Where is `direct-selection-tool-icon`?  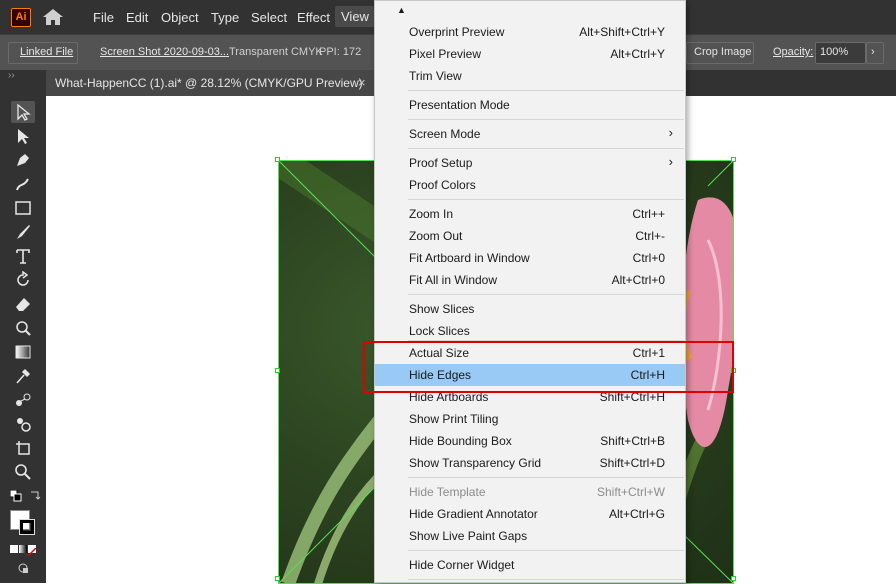
direct-selection-tool-icon is located at coordinates (23, 136).